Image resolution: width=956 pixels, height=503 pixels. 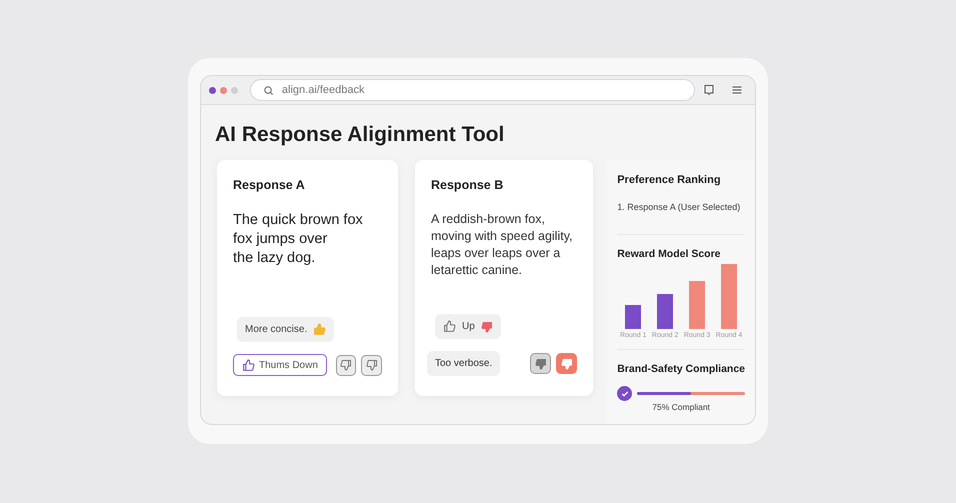 I want to click on address-field: align.ai/feedback, so click(x=473, y=90).